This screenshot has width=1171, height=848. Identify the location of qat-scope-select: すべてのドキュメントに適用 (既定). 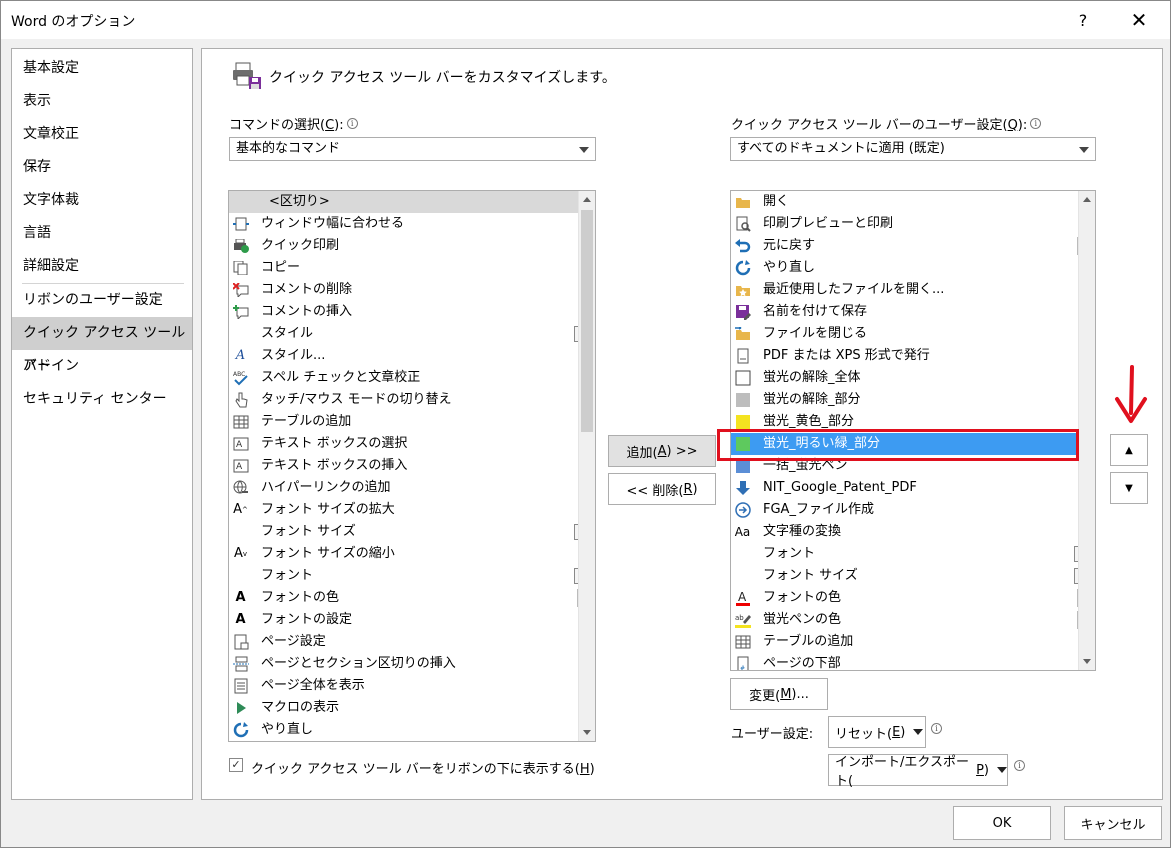
(913, 149).